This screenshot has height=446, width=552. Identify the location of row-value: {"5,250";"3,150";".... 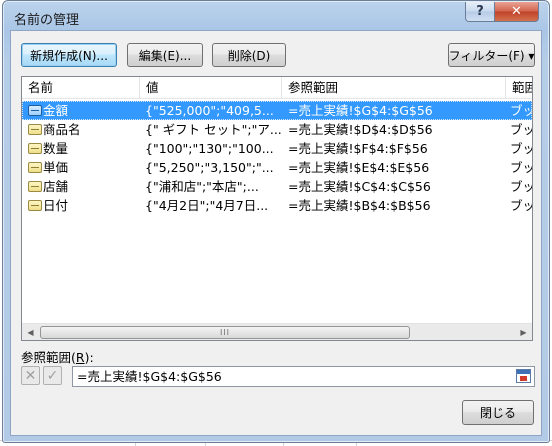
(209, 167).